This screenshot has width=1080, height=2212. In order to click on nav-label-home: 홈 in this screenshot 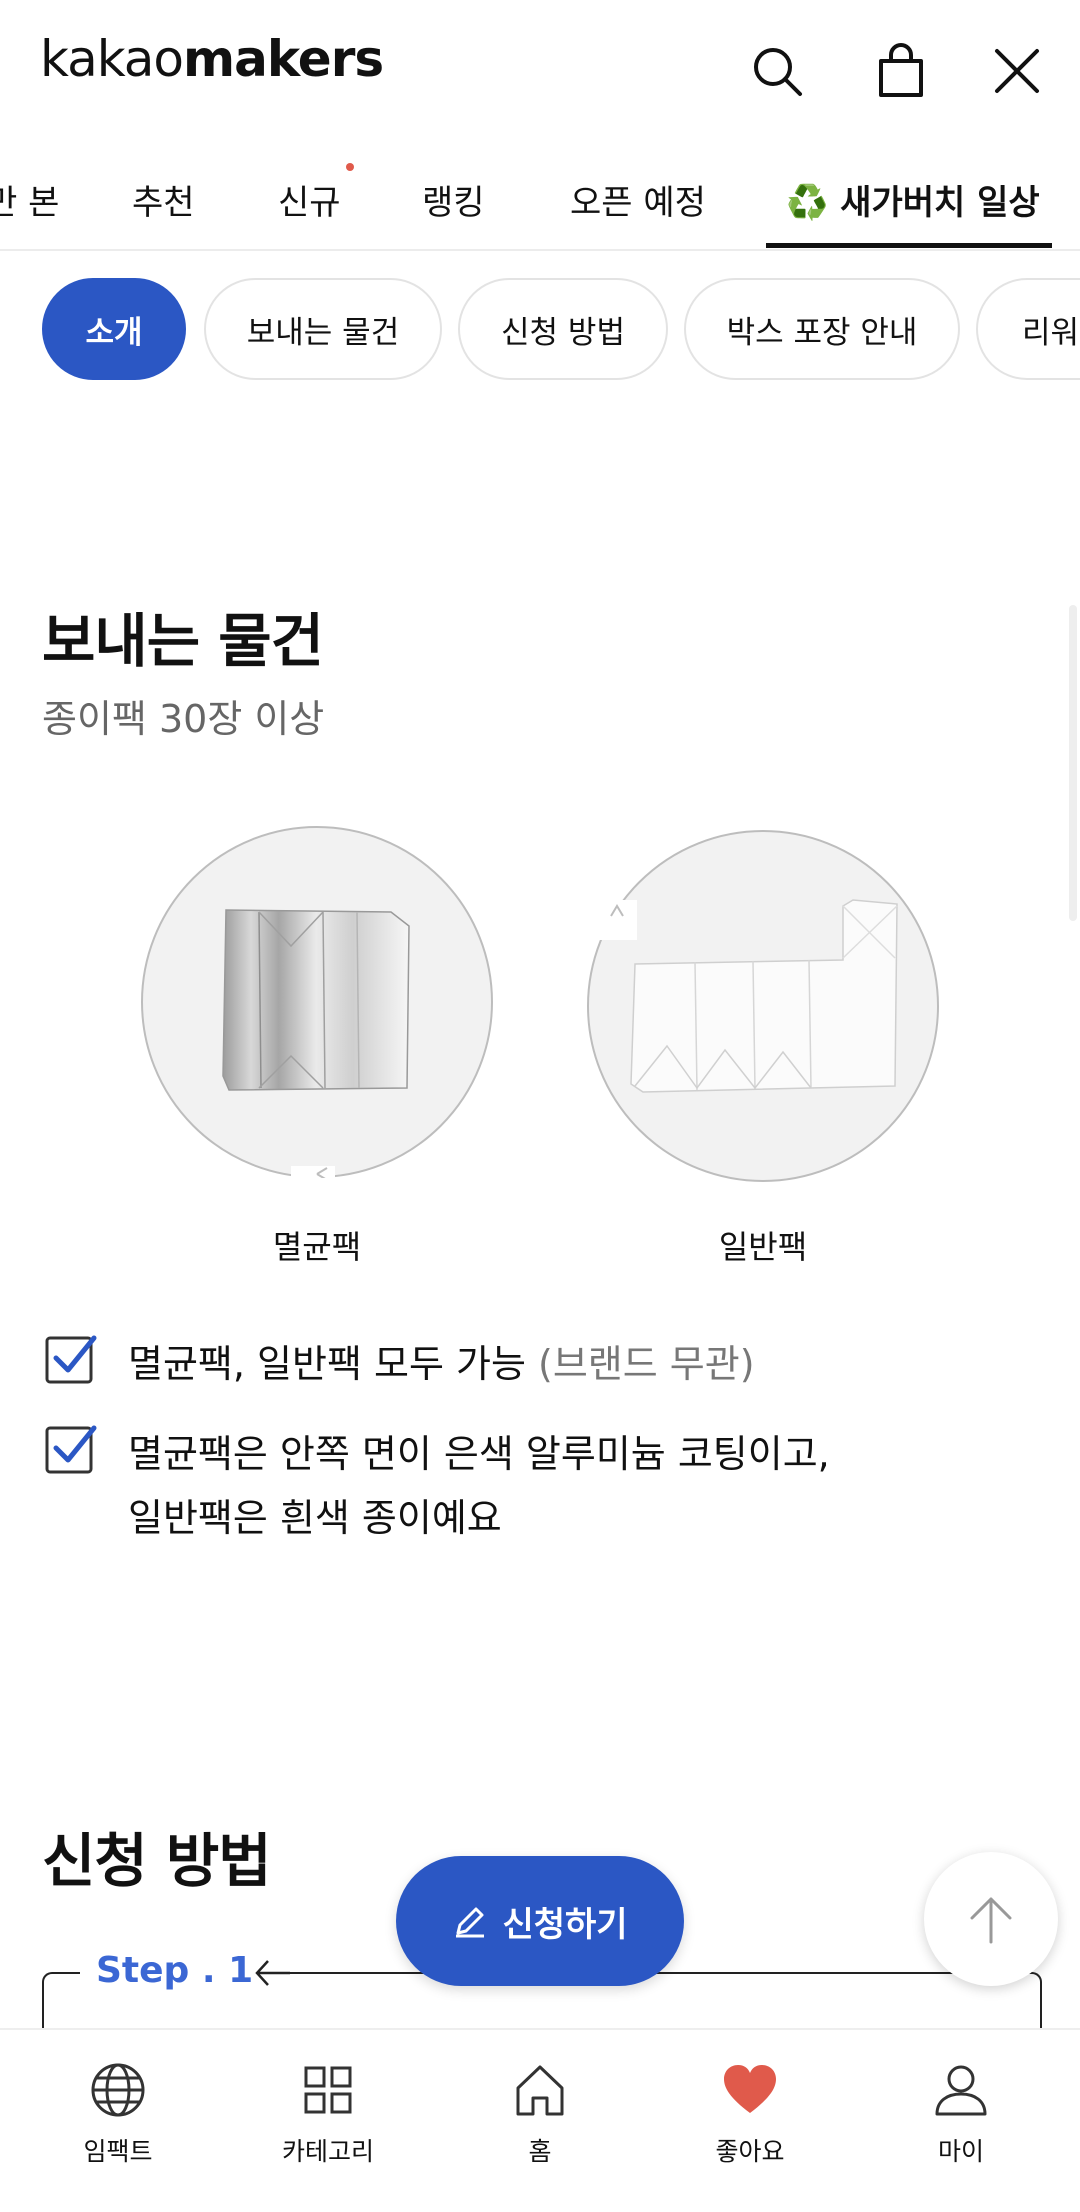, I will do `click(540, 2151)`.